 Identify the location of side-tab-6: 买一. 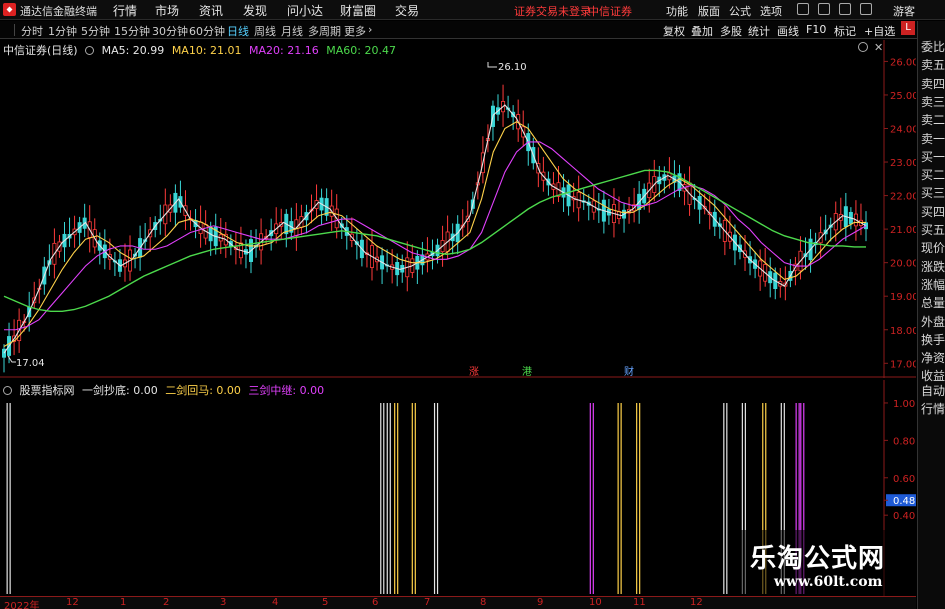
(932, 157).